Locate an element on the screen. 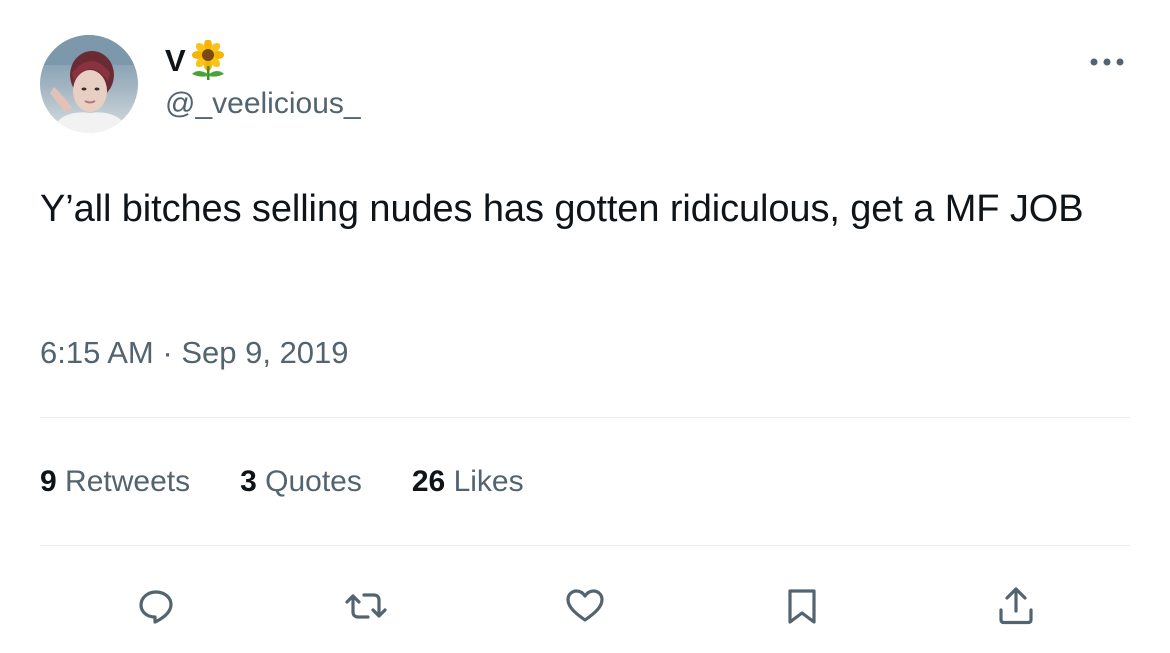 This screenshot has height=653, width=1170. like-button is located at coordinates (585, 606).